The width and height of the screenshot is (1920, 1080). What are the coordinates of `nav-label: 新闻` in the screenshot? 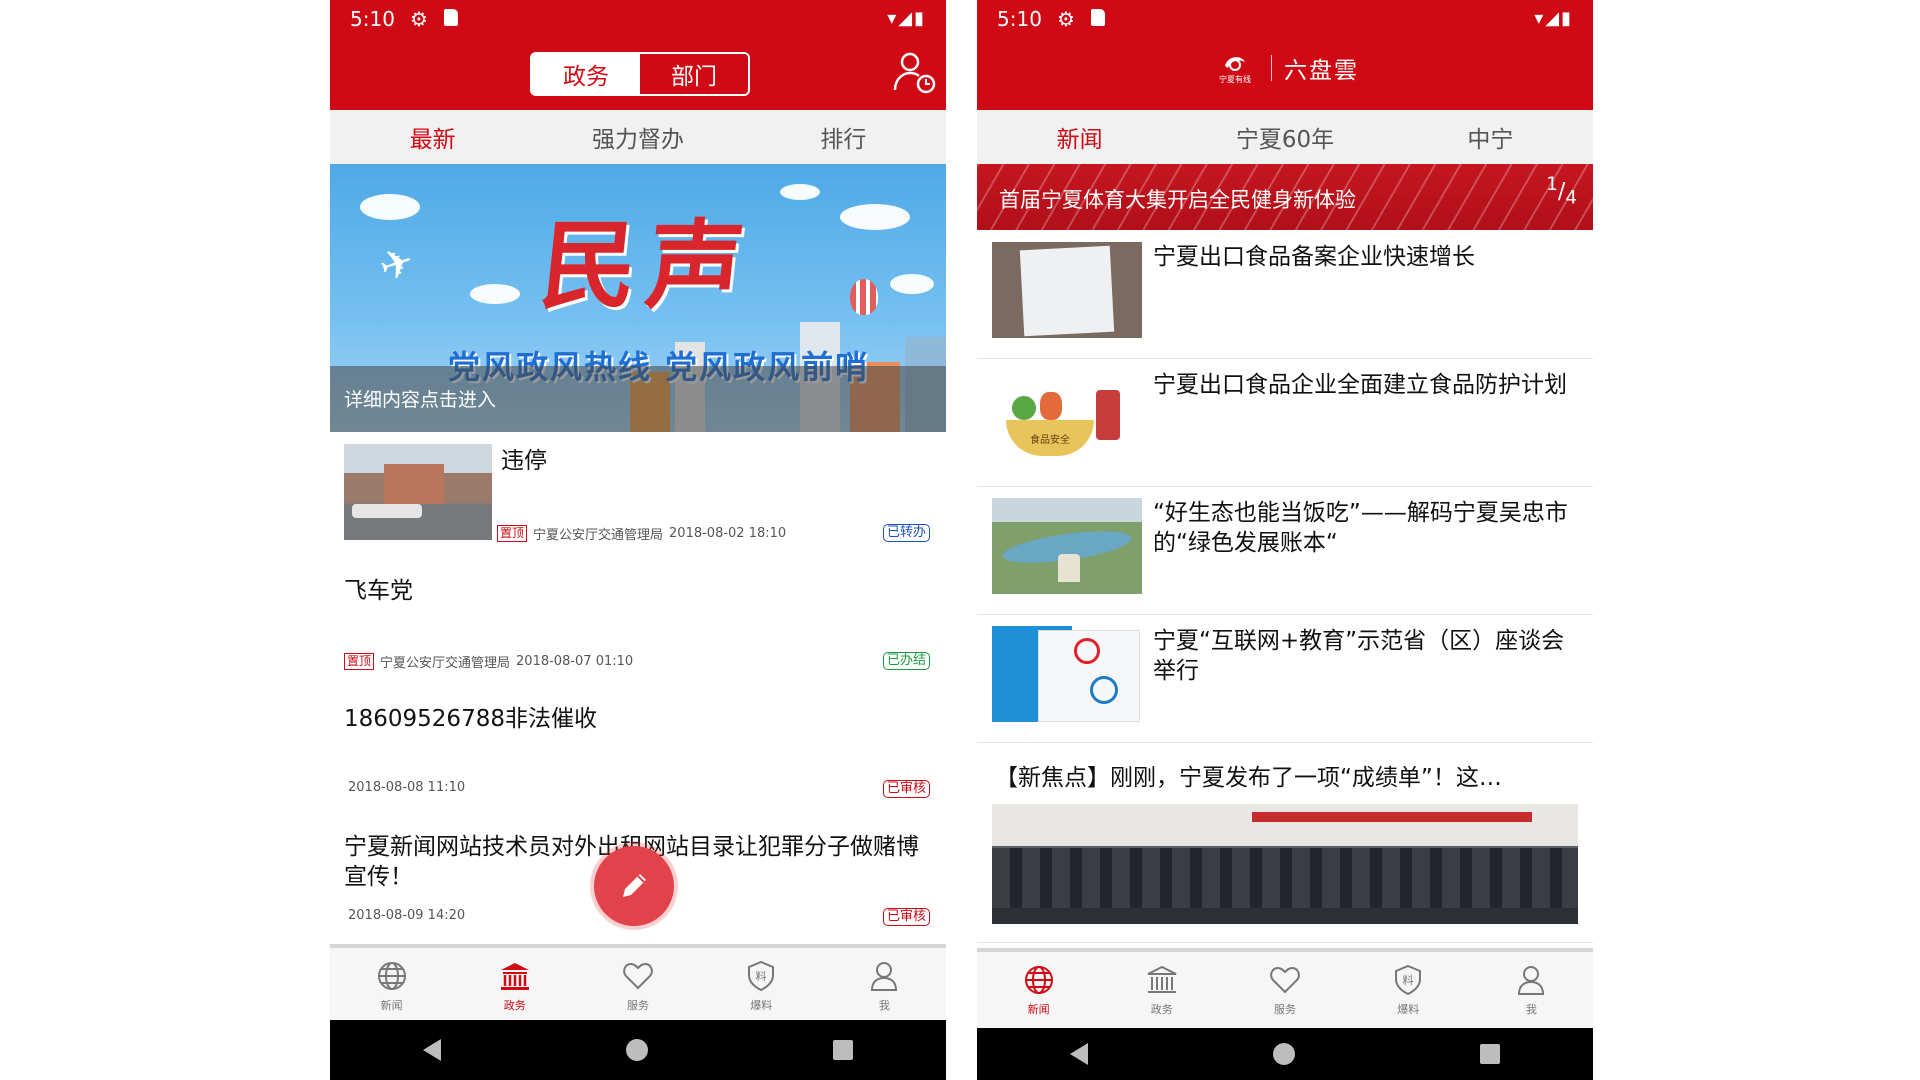 It's located at (1038, 1009).